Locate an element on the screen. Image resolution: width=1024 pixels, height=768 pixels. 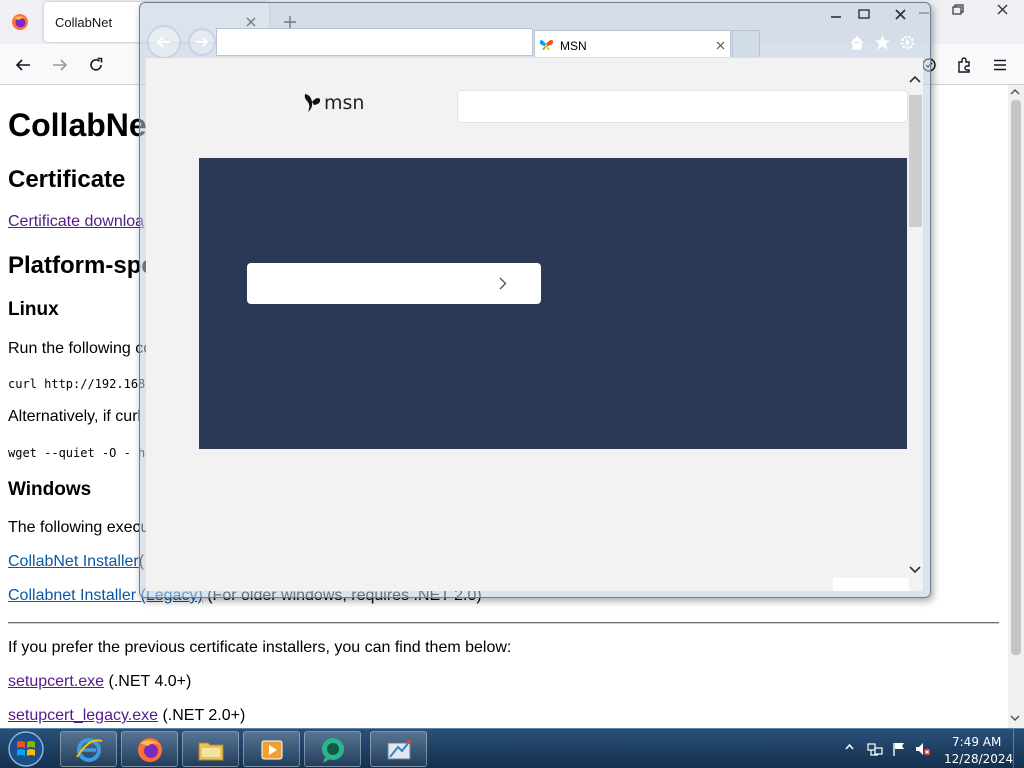
firefox-logo-icon is located at coordinates (20, 22).